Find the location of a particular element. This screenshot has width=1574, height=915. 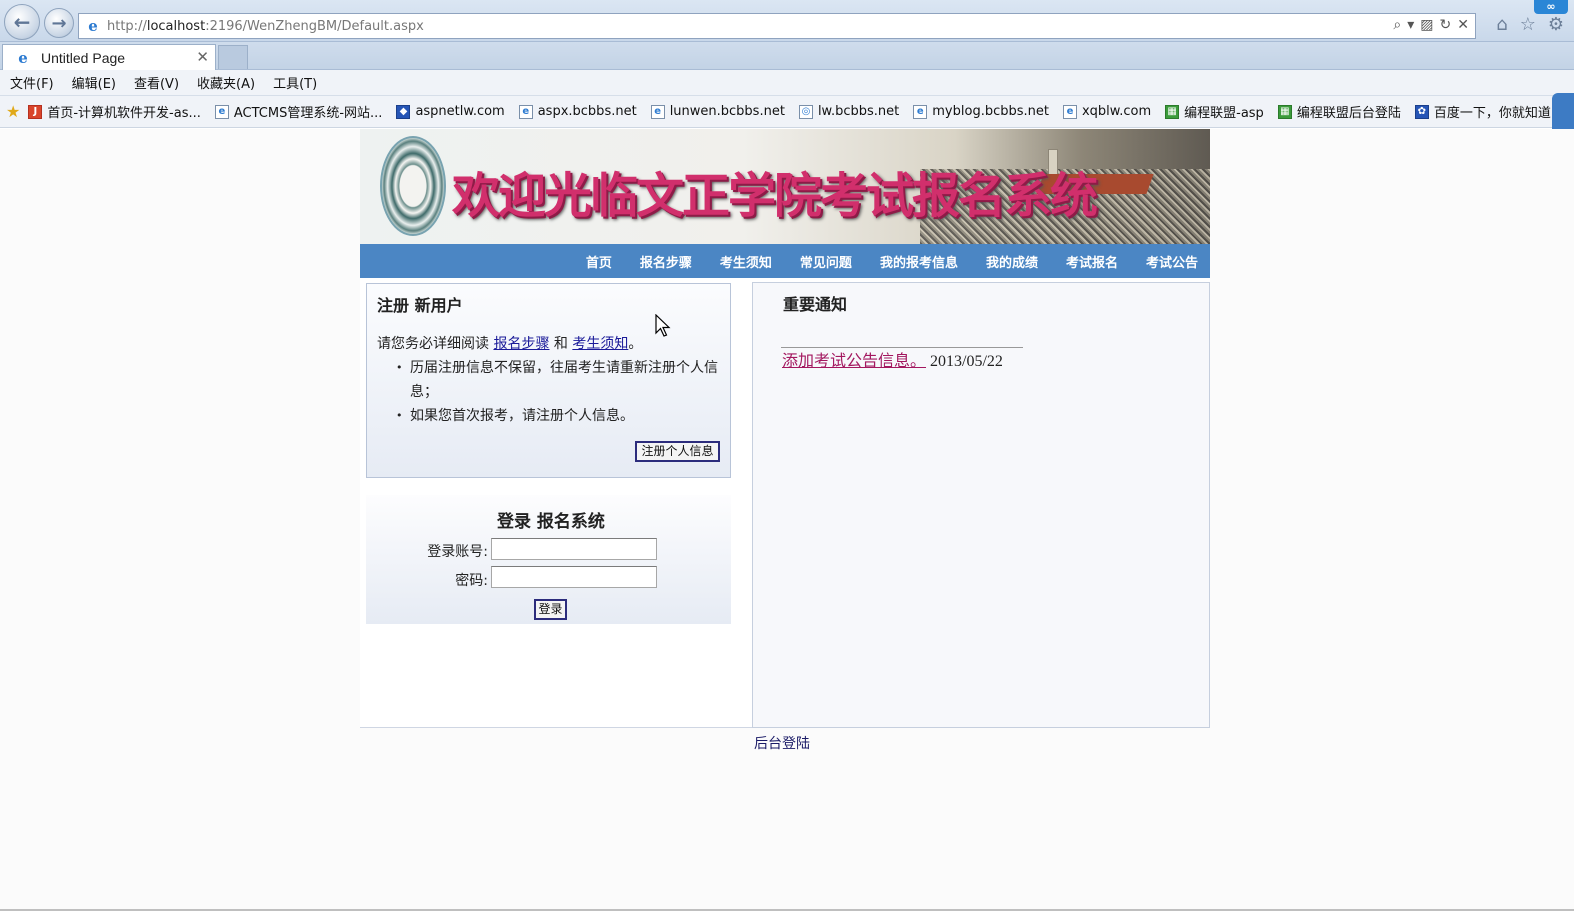

favorite-link: ✿ 百度一下，你就知道 is located at coordinates (1482, 111).